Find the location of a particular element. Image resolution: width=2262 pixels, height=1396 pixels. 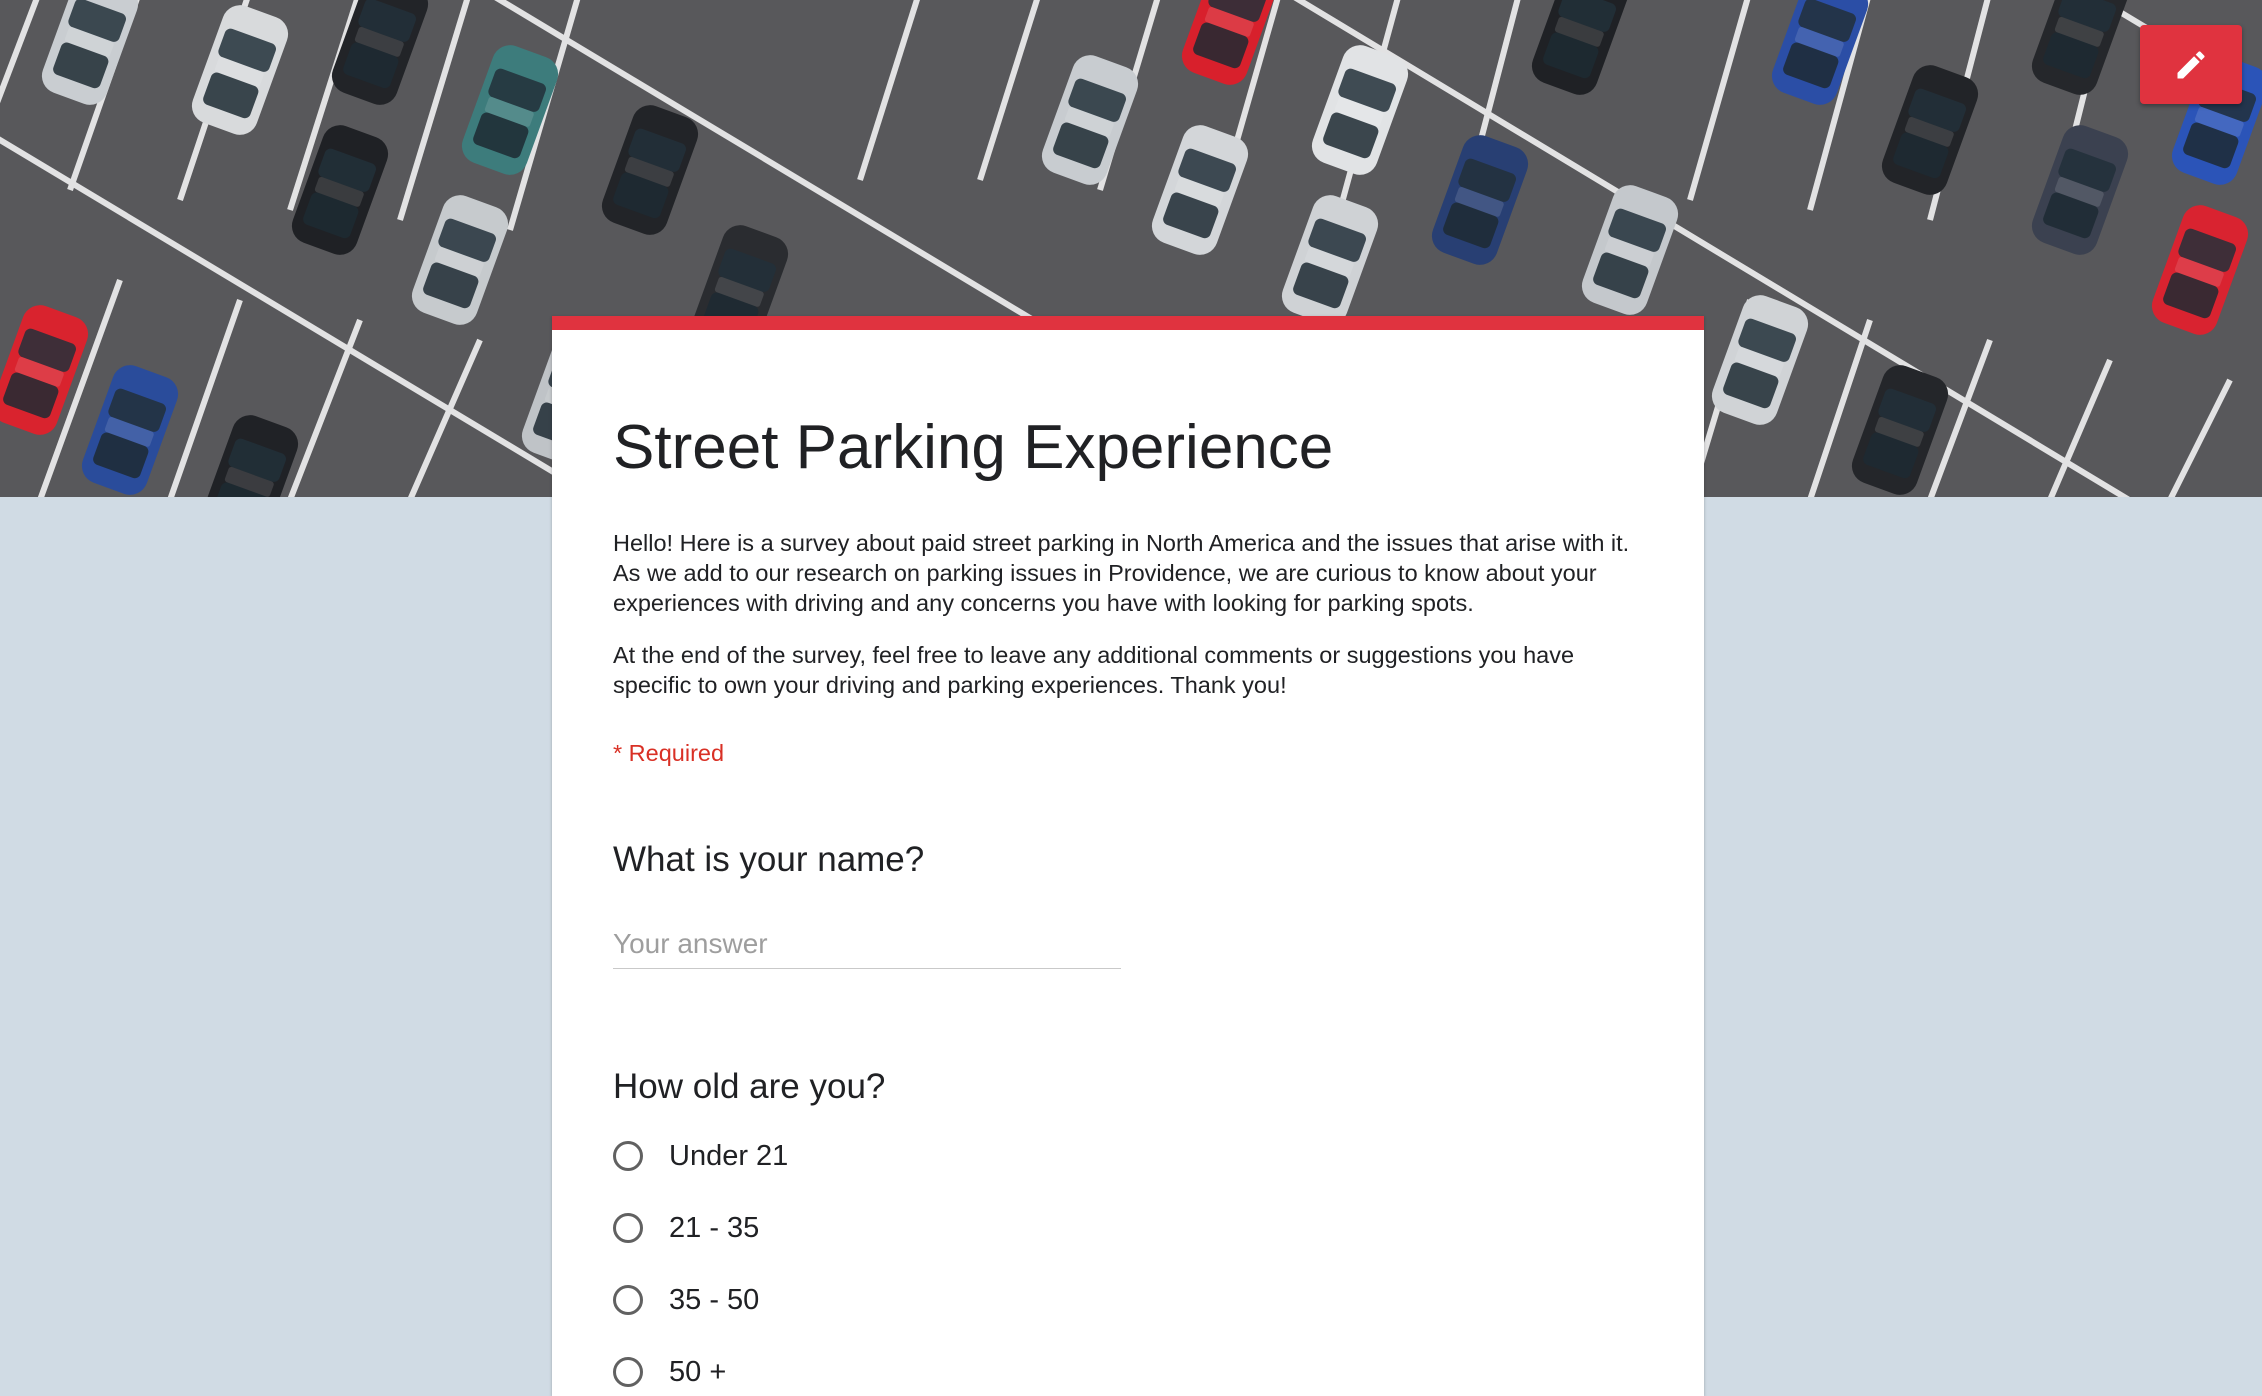

pencil-icon is located at coordinates (2191, 64).